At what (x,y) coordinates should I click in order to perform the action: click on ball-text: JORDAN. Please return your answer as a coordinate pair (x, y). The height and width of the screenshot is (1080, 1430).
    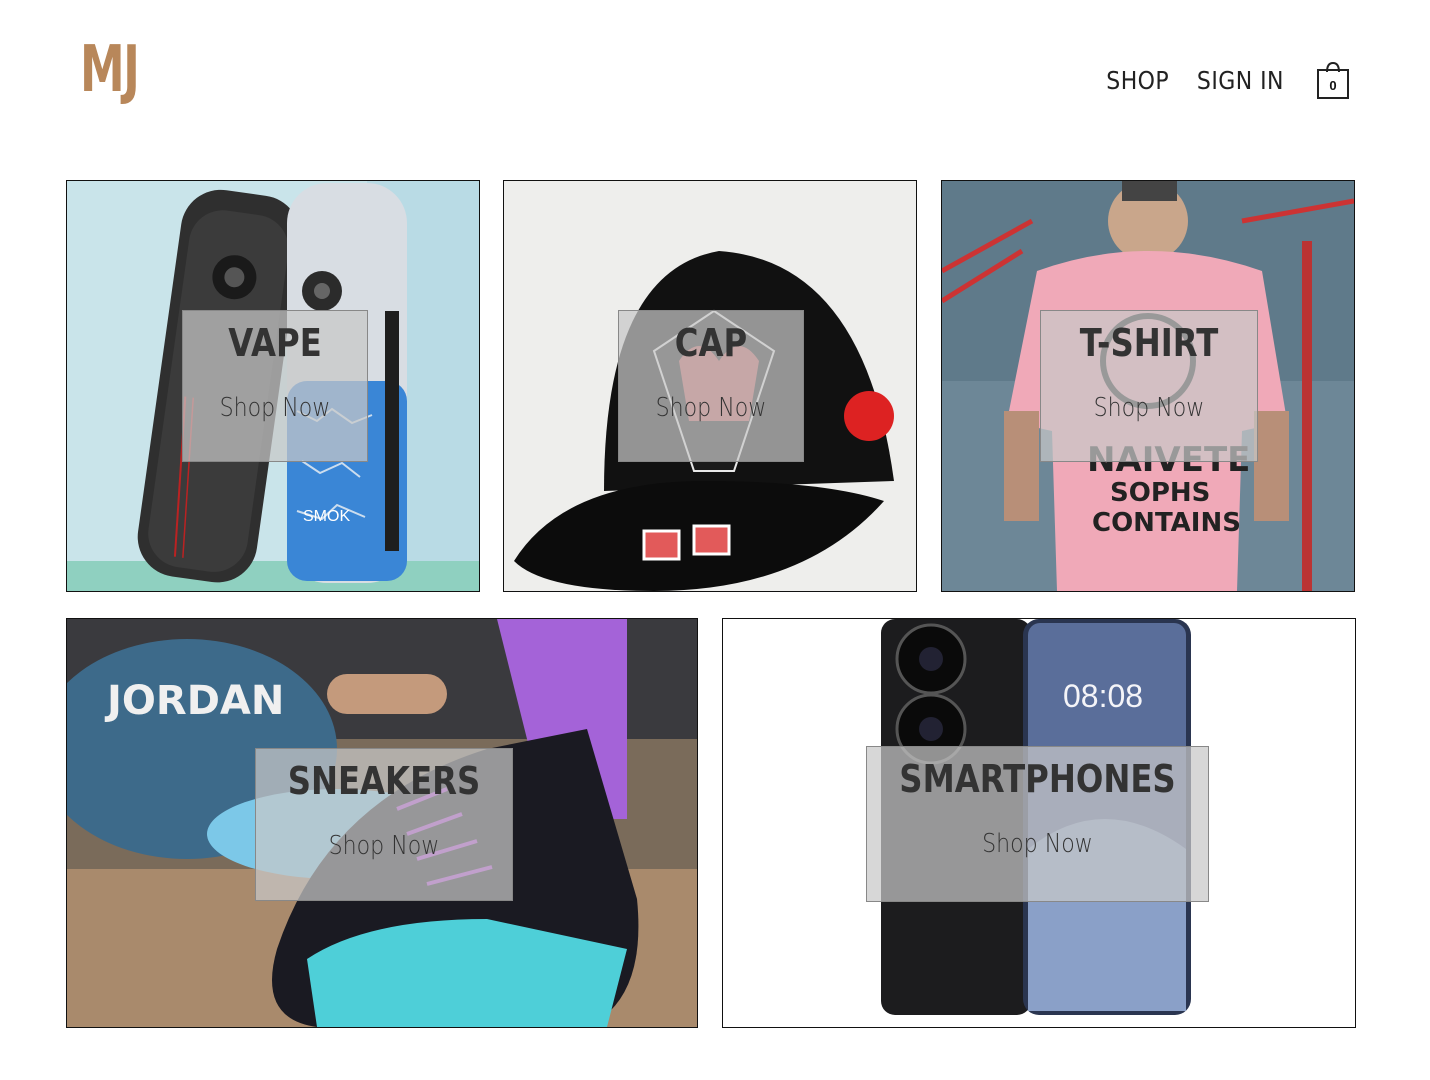
    Looking at the image, I should click on (194, 701).